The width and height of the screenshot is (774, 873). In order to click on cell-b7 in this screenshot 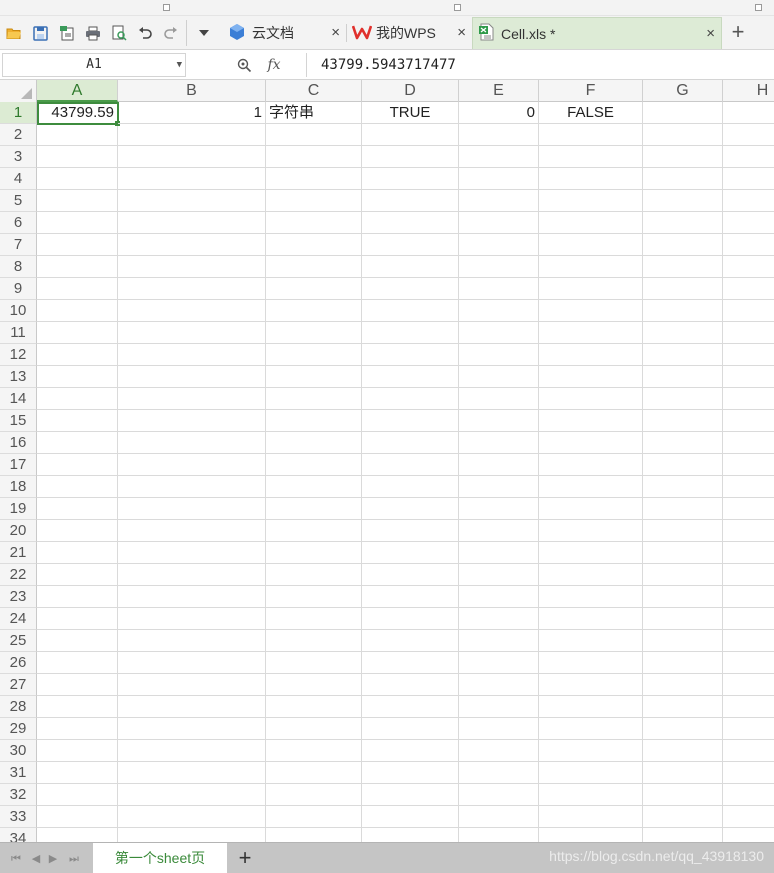, I will do `click(192, 245)`.